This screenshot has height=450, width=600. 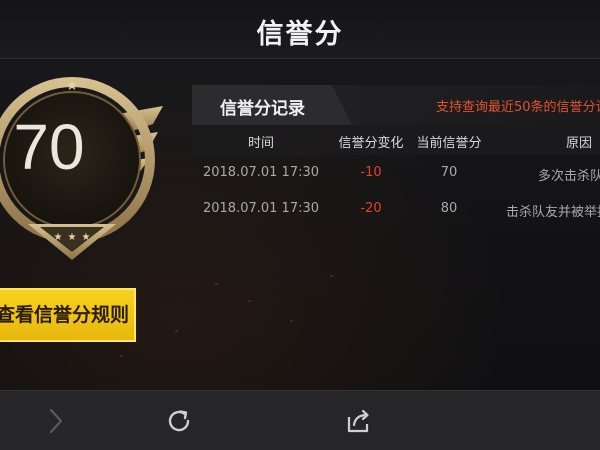 I want to click on page-header: 信誉分, so click(x=300, y=29).